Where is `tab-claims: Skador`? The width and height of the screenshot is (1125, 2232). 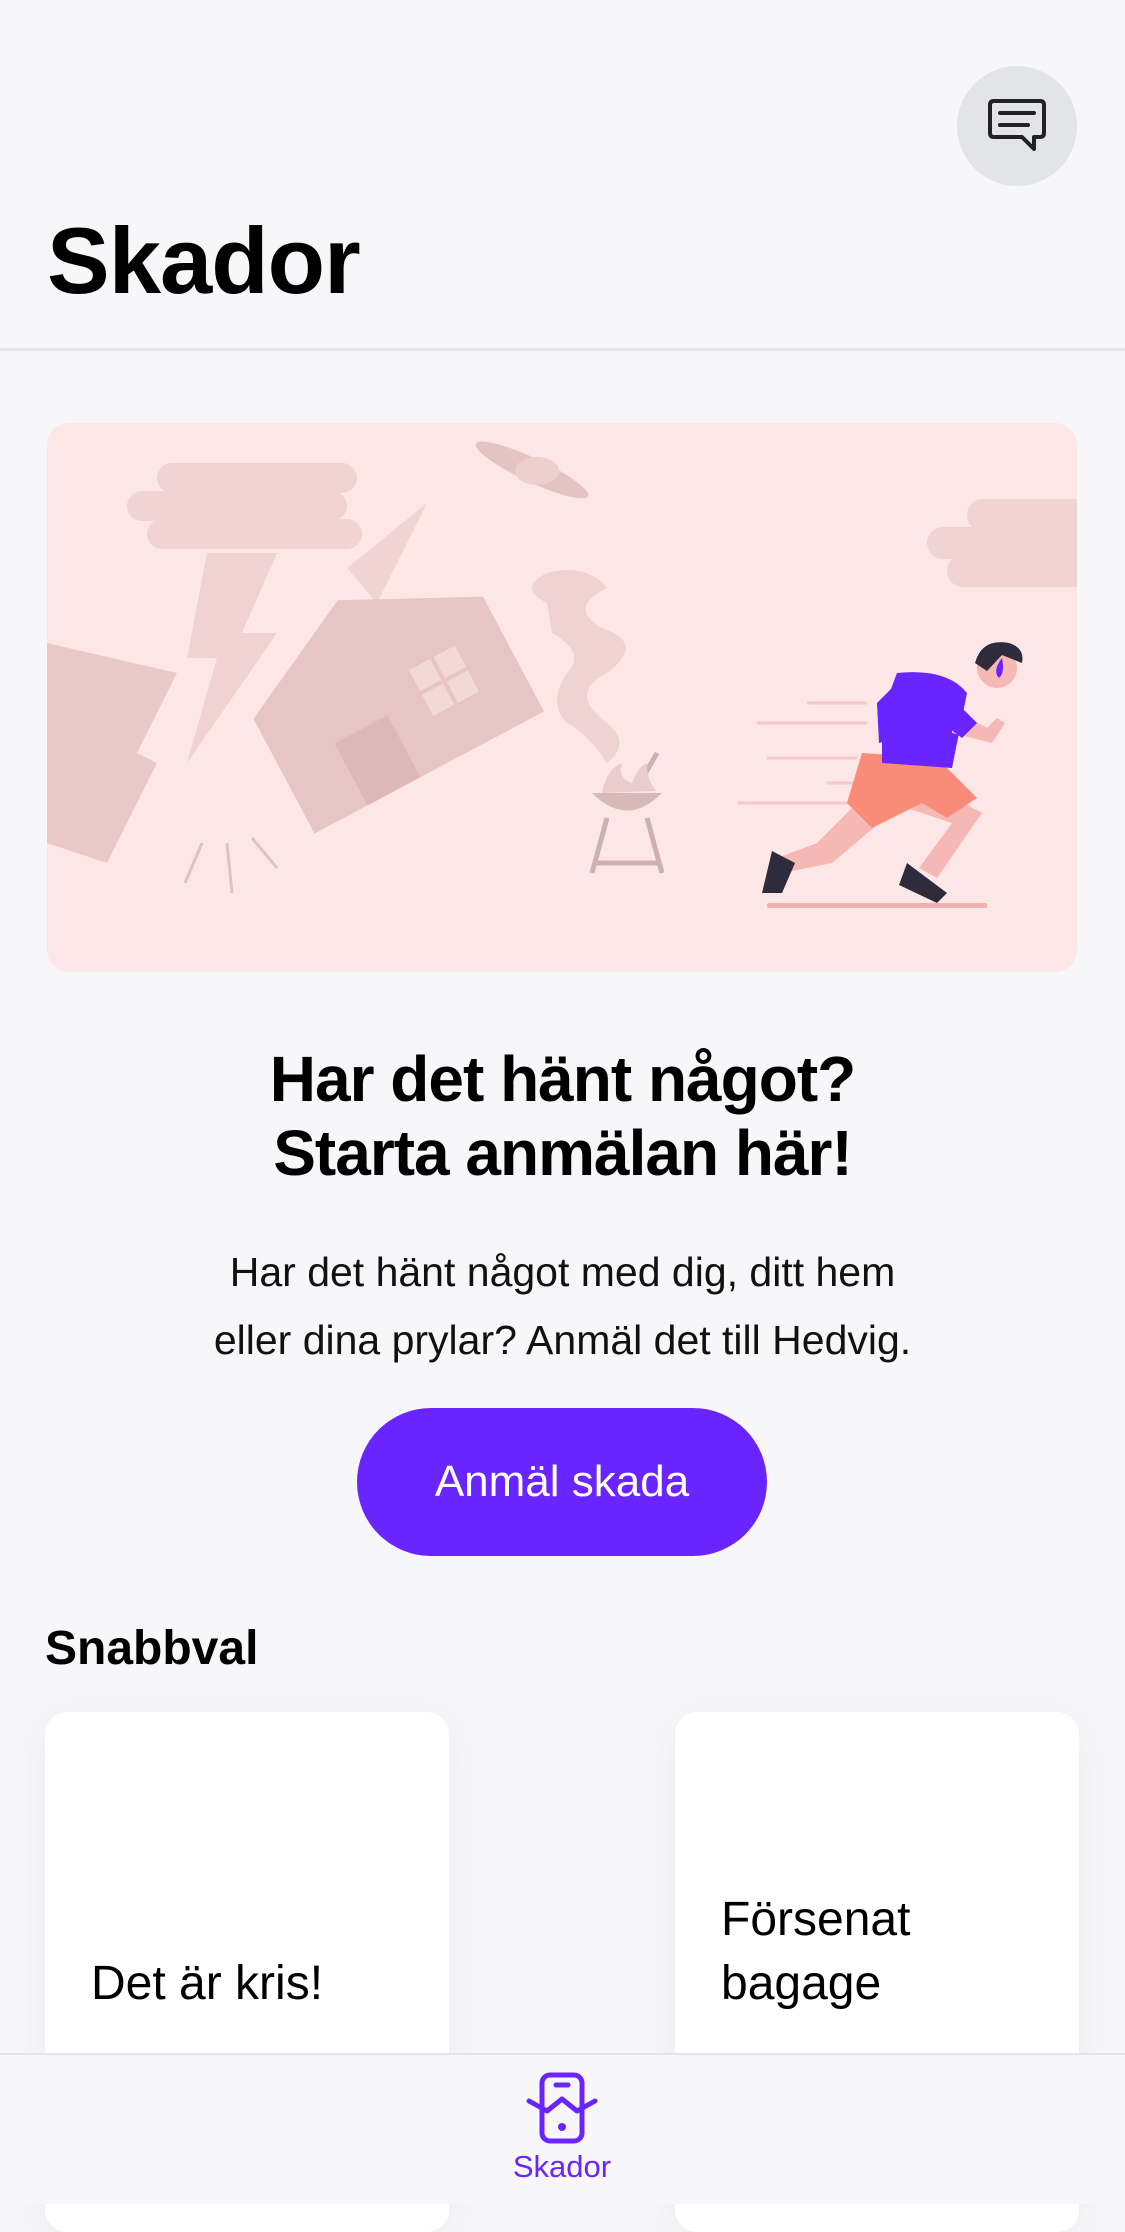
tab-claims: Skador is located at coordinates (562, 2136).